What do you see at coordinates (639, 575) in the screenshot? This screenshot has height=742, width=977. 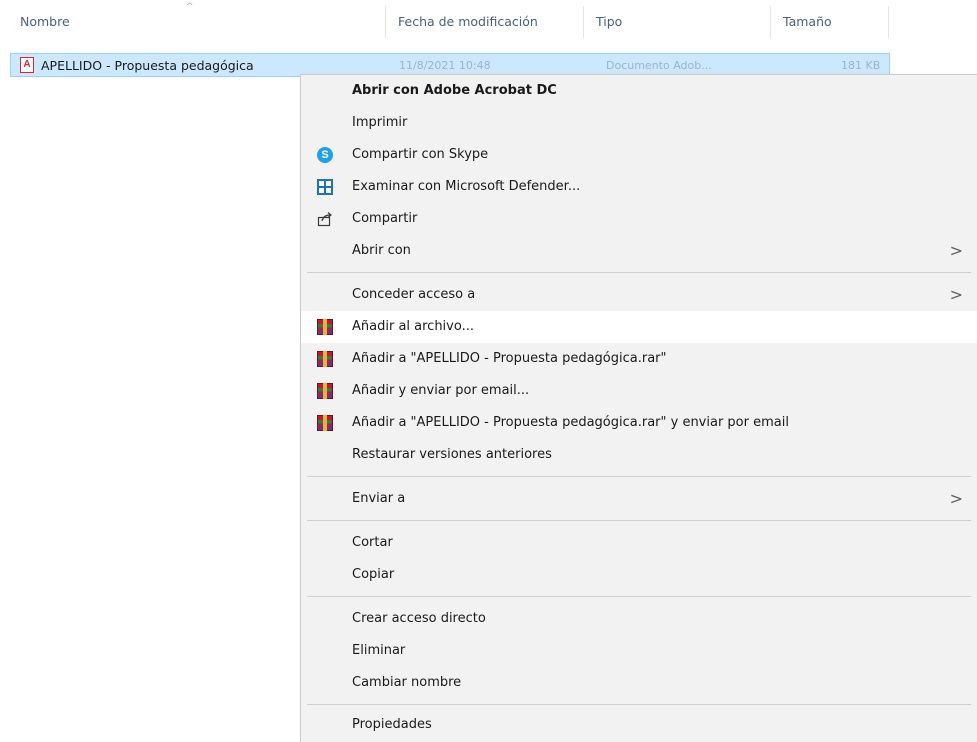 I see `menu-item-copy: Copiar` at bounding box center [639, 575].